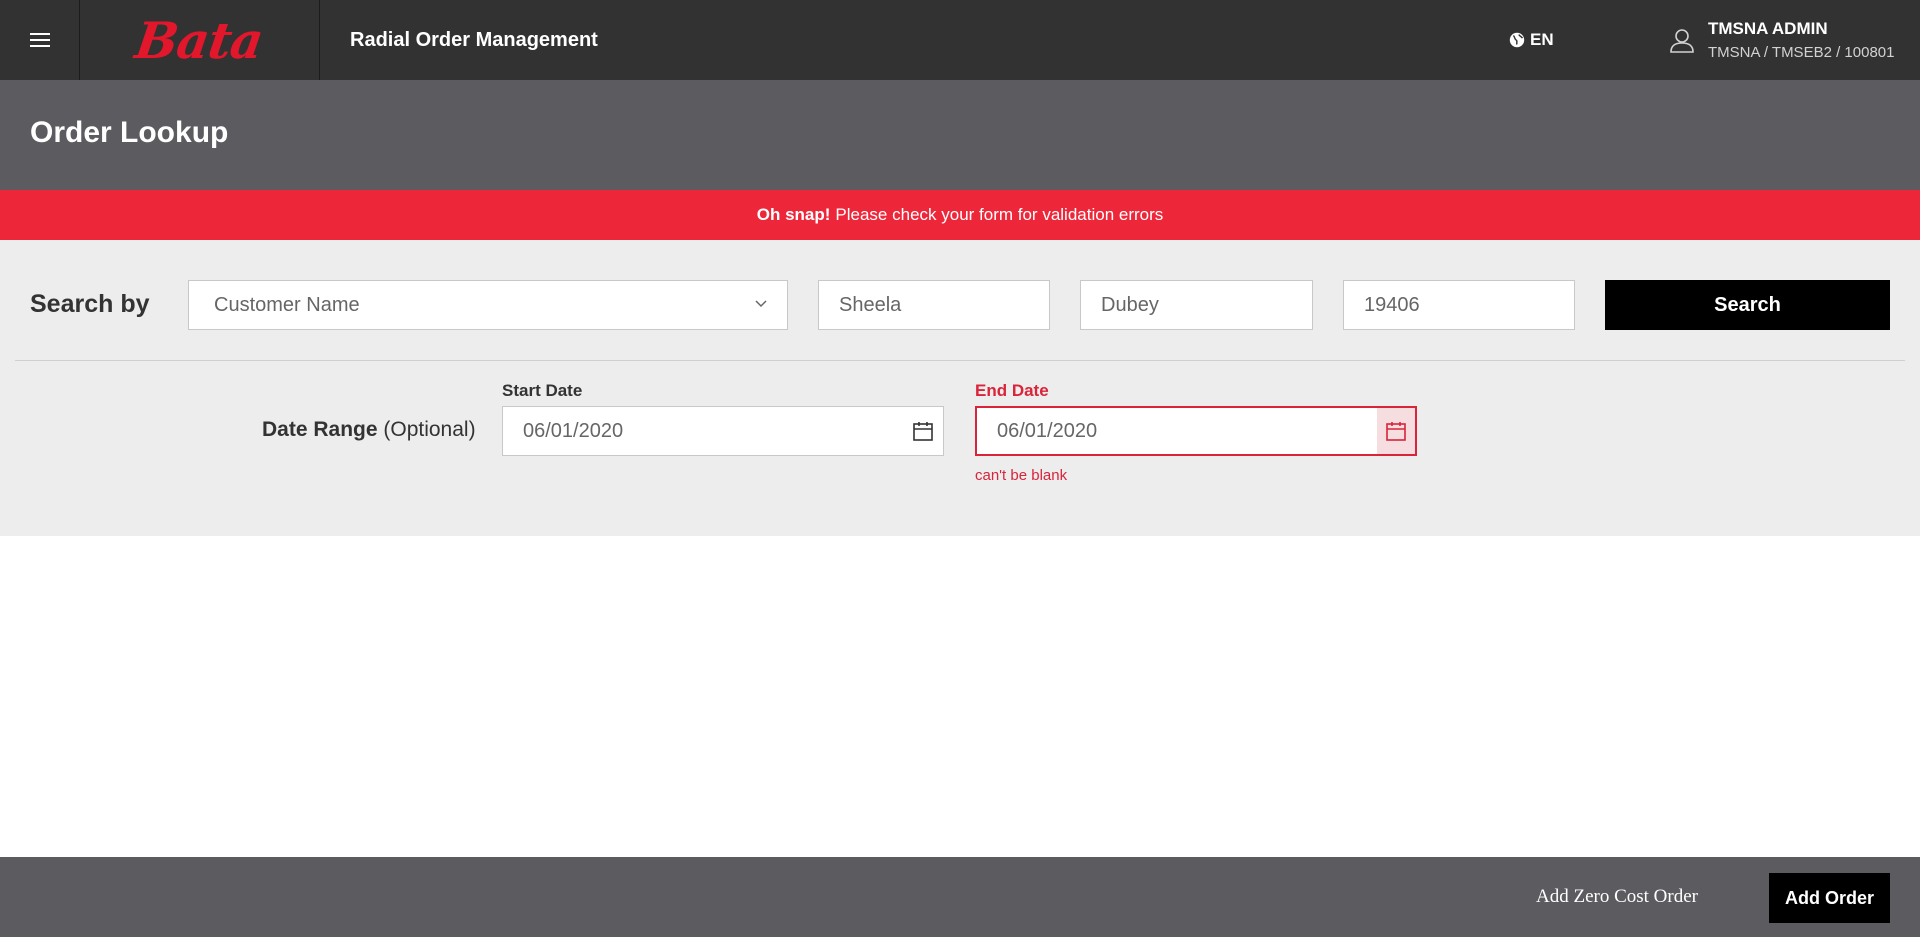  Describe the element at coordinates (1021, 475) in the screenshot. I see `end-date-error: can't be blank` at that location.